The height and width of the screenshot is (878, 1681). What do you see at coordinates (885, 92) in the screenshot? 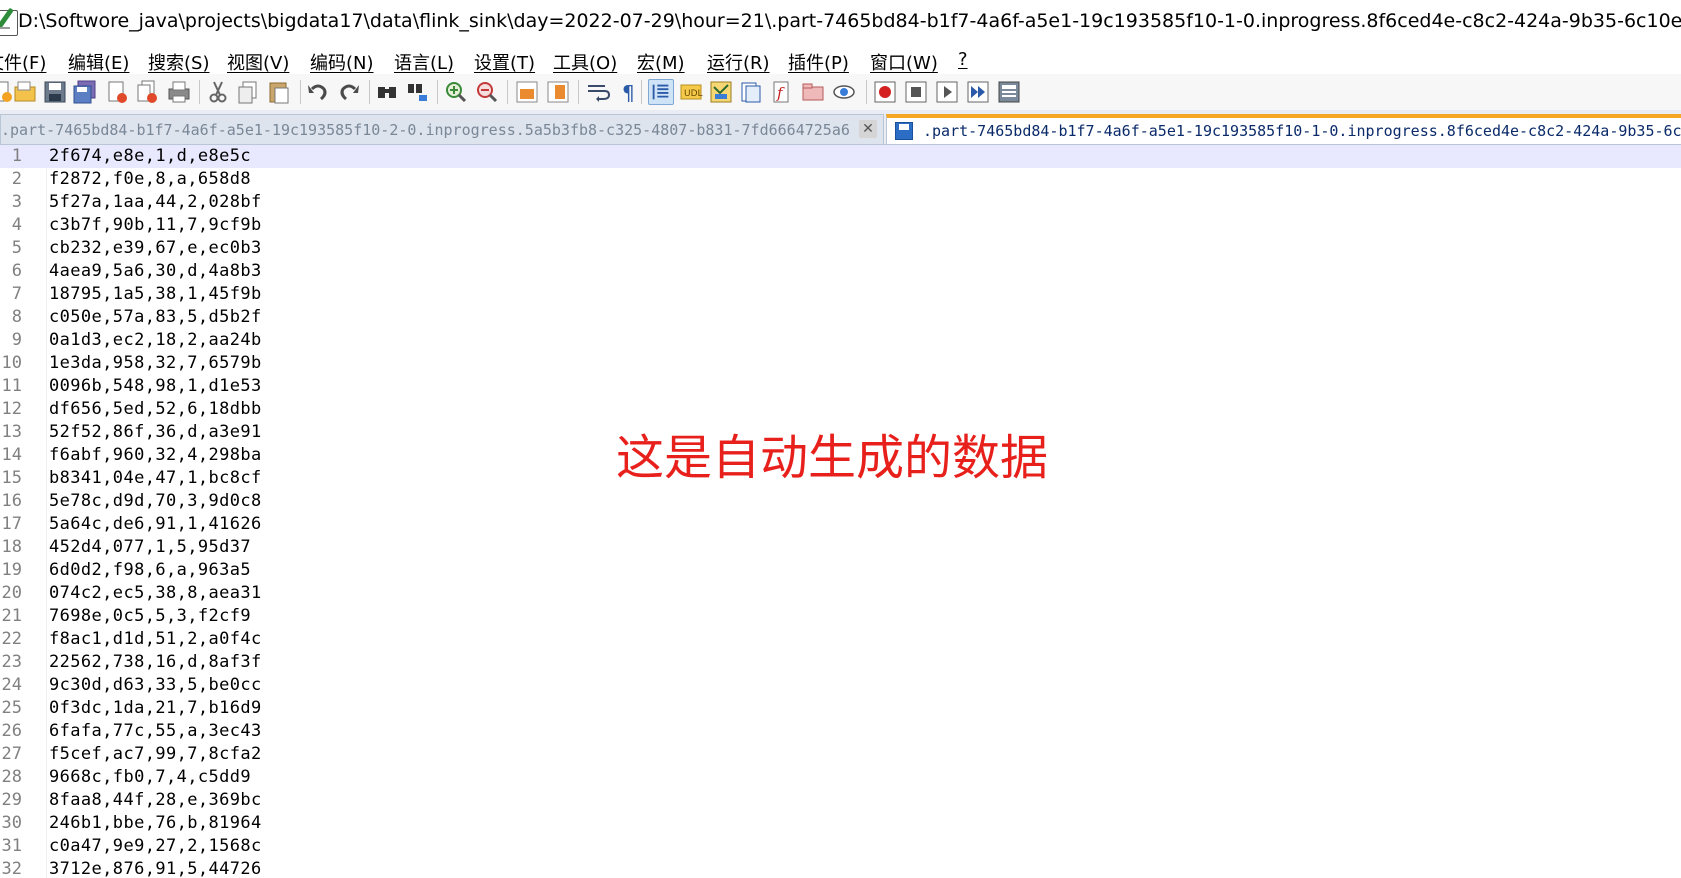
I see `record-macro-icon` at bounding box center [885, 92].